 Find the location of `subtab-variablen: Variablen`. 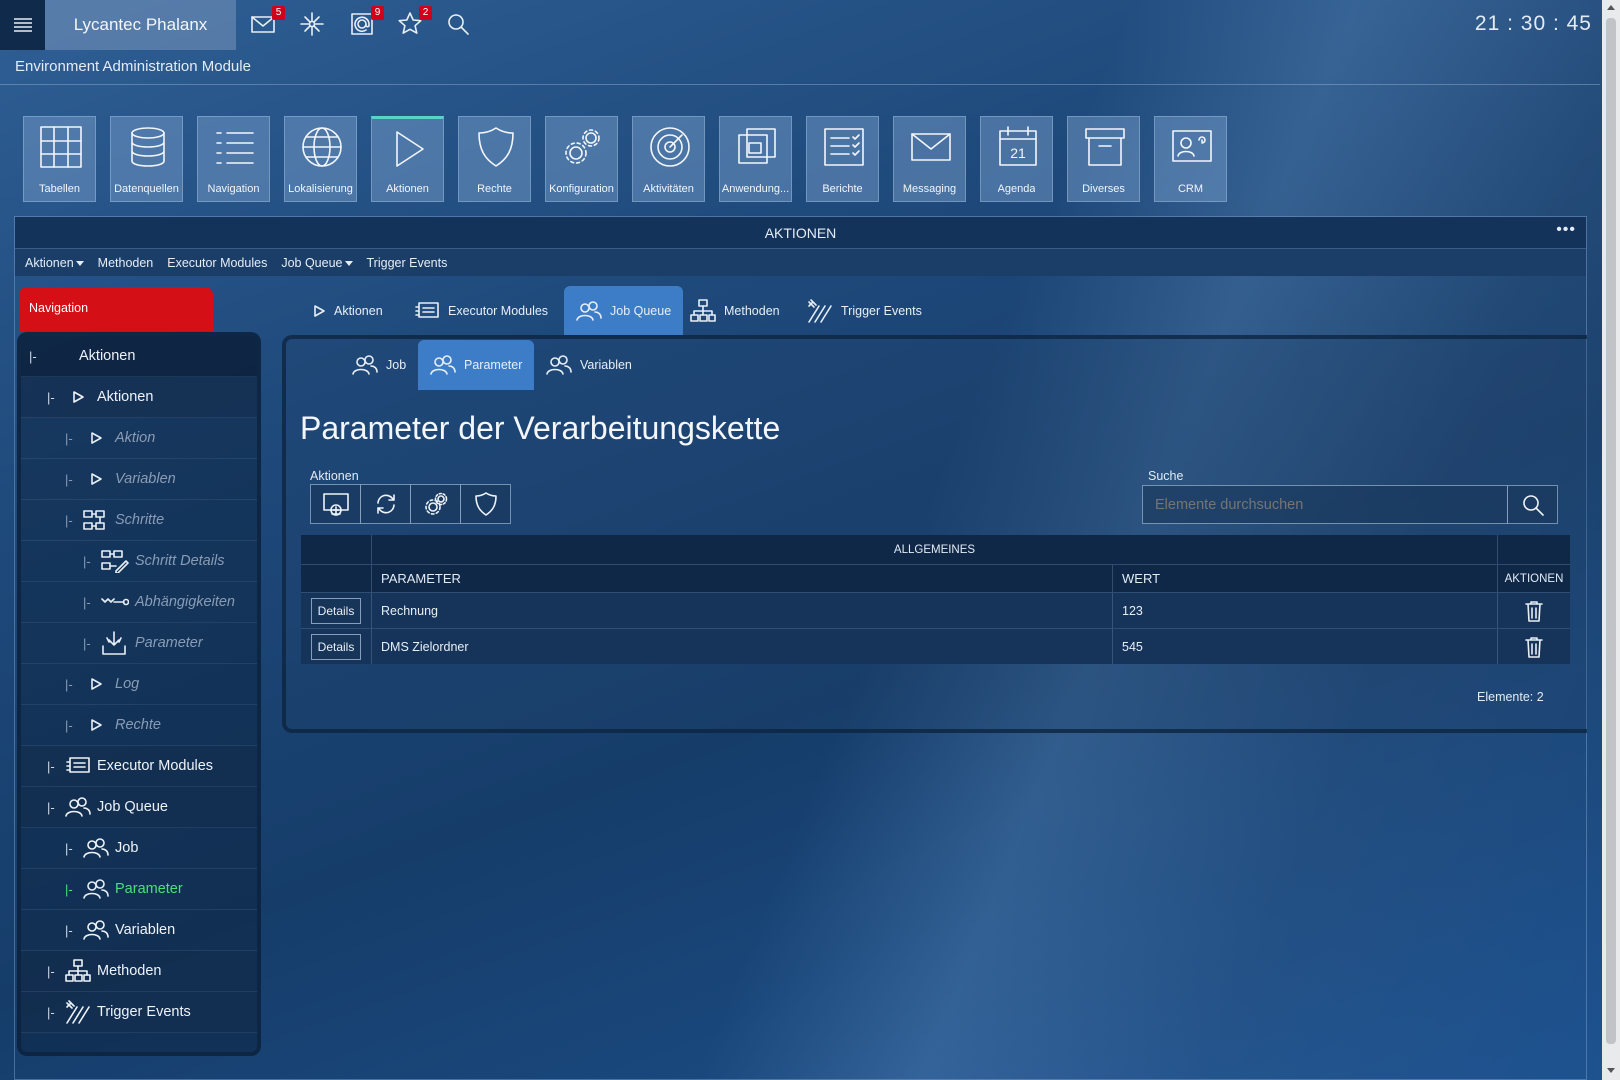

subtab-variablen: Variablen is located at coordinates (589, 365).